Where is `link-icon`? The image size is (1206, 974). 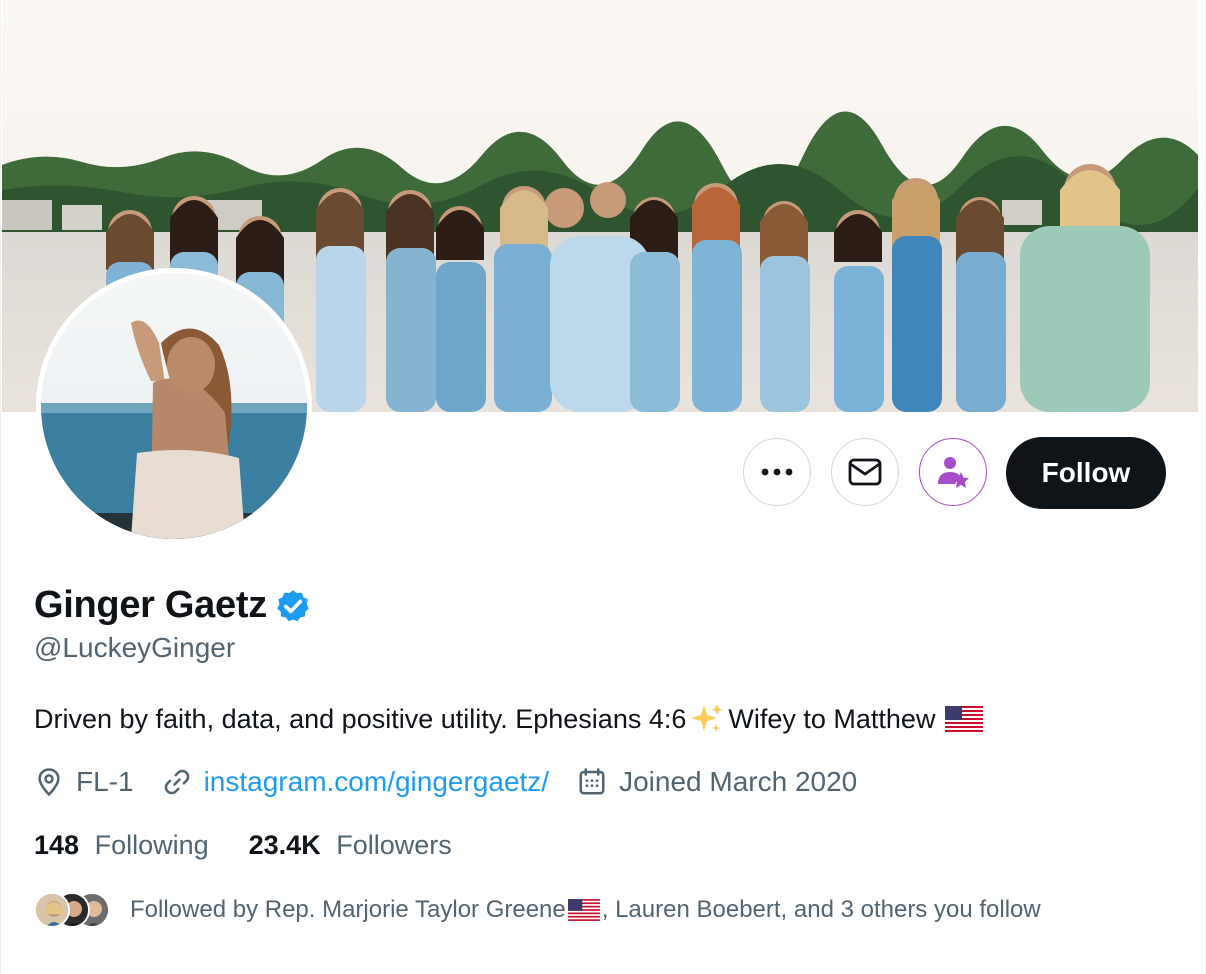
link-icon is located at coordinates (176, 782).